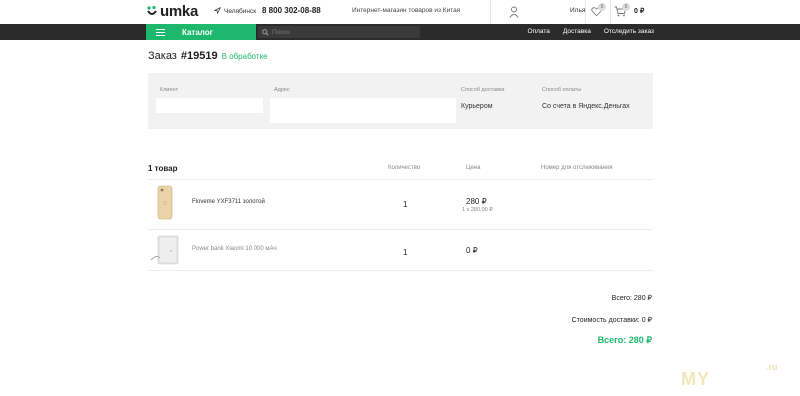 The image size is (800, 396). I want to click on nav-bar: Каталог Оплата Доставка Отследить заказ, so click(400, 32).